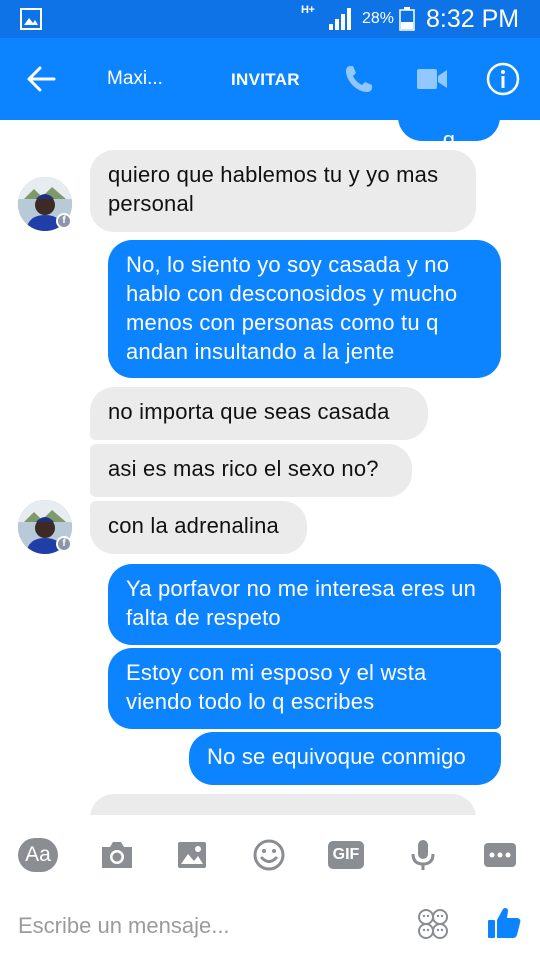  What do you see at coordinates (192, 855) in the screenshot?
I see `gallery-icon` at bounding box center [192, 855].